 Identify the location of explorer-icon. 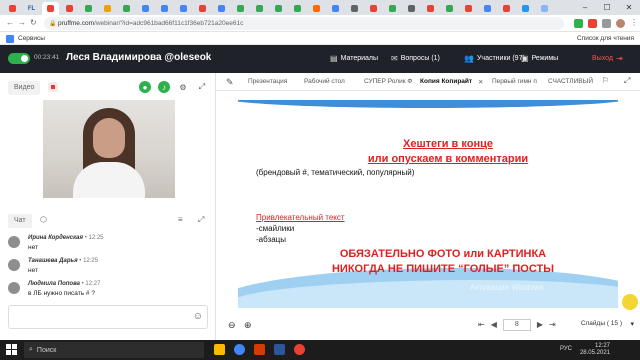
(219, 349).